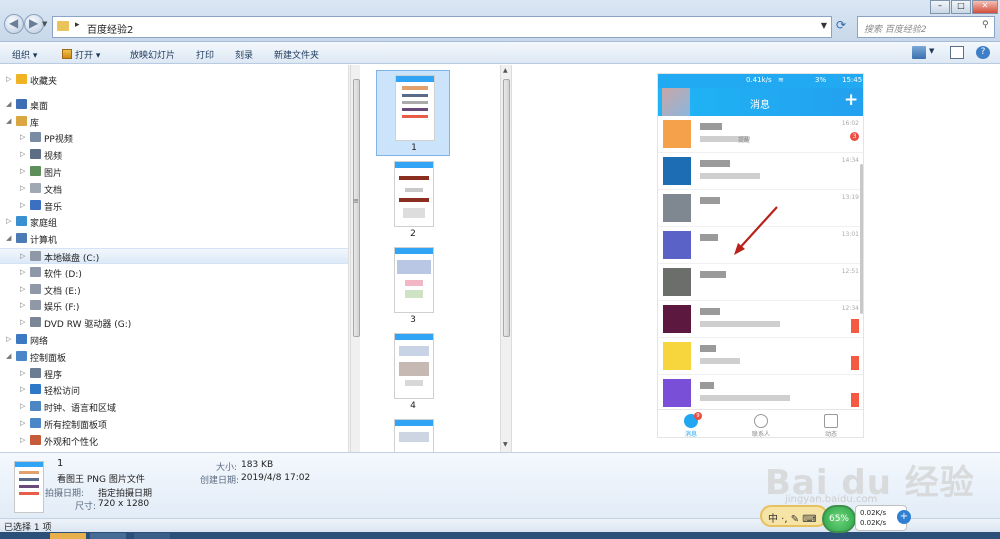  Describe the element at coordinates (53, 157) in the screenshot. I see `tree-item-label: 视频` at that location.